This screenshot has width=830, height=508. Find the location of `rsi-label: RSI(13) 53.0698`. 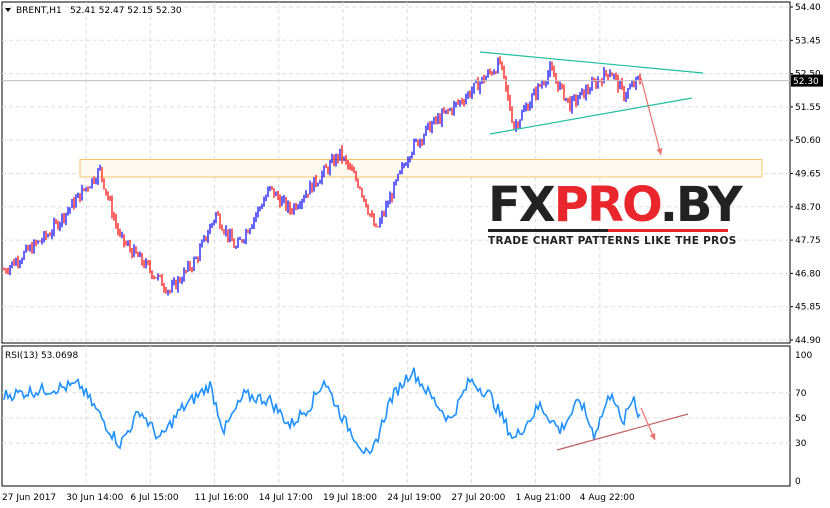

rsi-label: RSI(13) 53.0698 is located at coordinates (41, 356).